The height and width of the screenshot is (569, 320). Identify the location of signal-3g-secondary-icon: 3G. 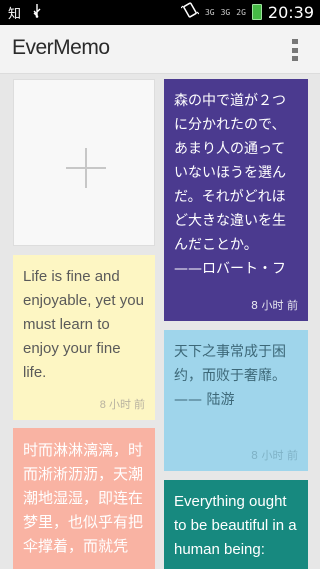
(225, 12).